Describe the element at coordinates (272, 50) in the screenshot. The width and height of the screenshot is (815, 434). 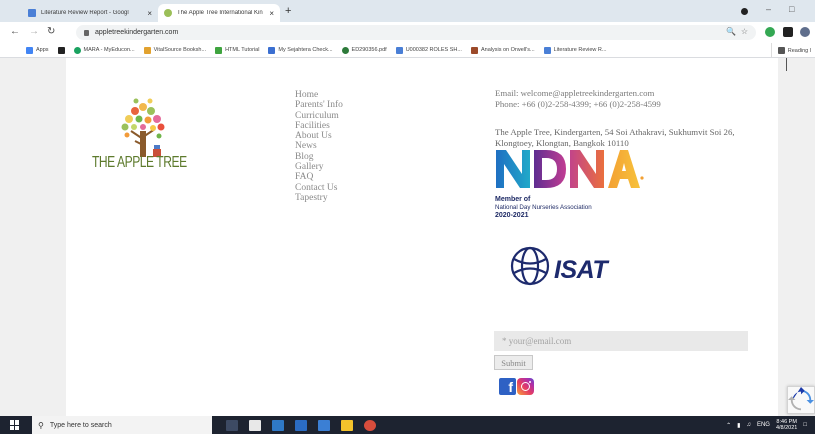
I see `sejahtera-icon` at that location.